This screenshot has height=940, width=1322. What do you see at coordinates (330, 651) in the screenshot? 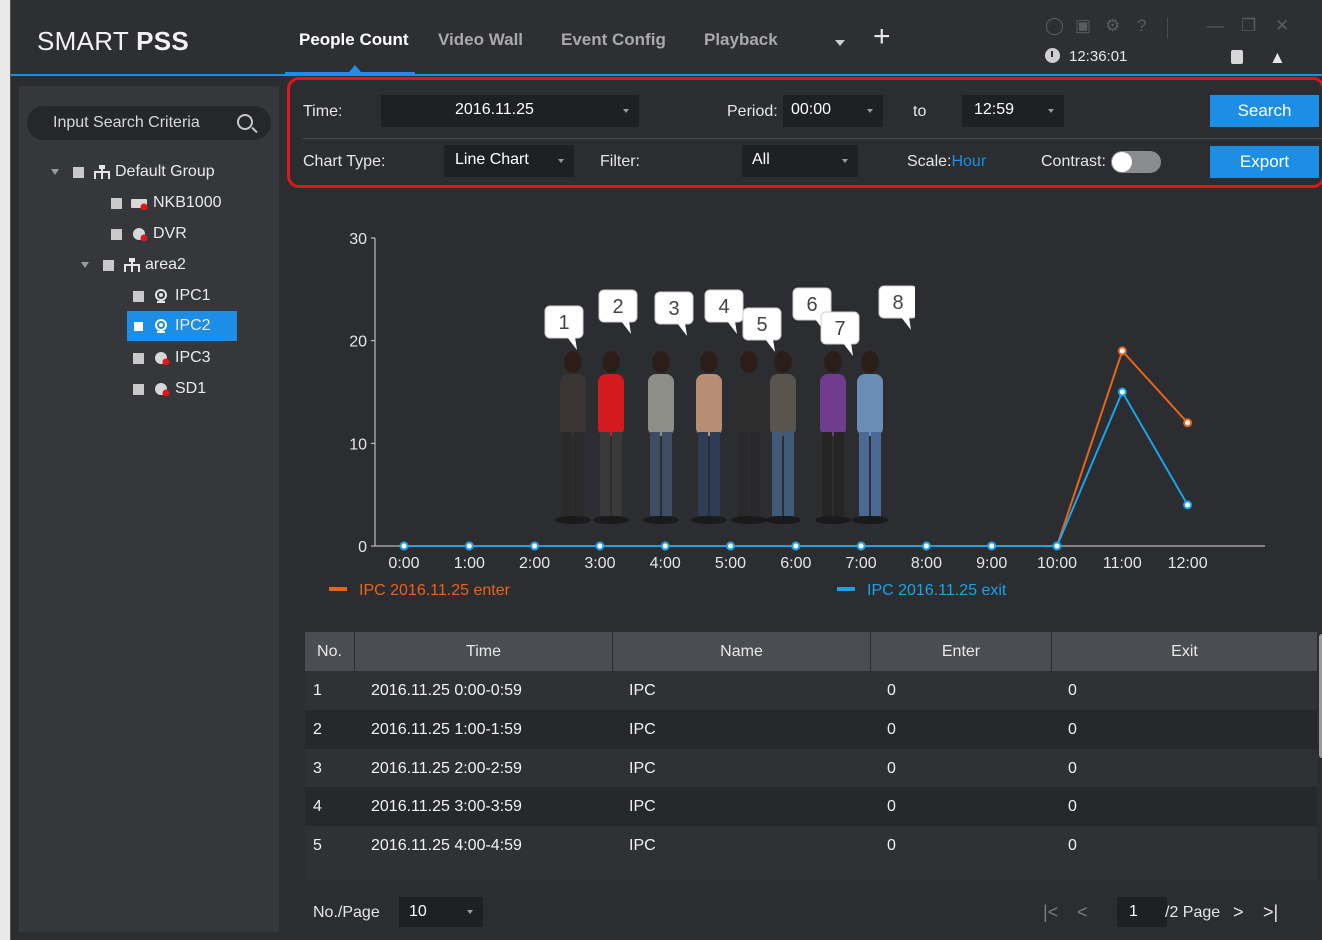
I see `col-header-no: No.` at bounding box center [330, 651].